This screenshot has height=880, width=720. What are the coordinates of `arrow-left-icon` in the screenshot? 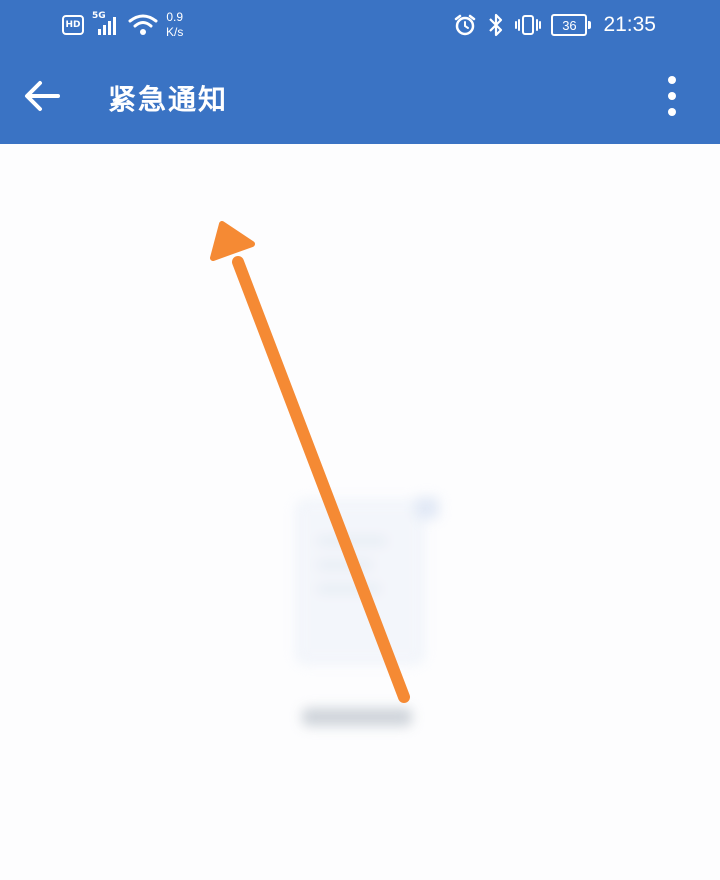 It's located at (42, 96).